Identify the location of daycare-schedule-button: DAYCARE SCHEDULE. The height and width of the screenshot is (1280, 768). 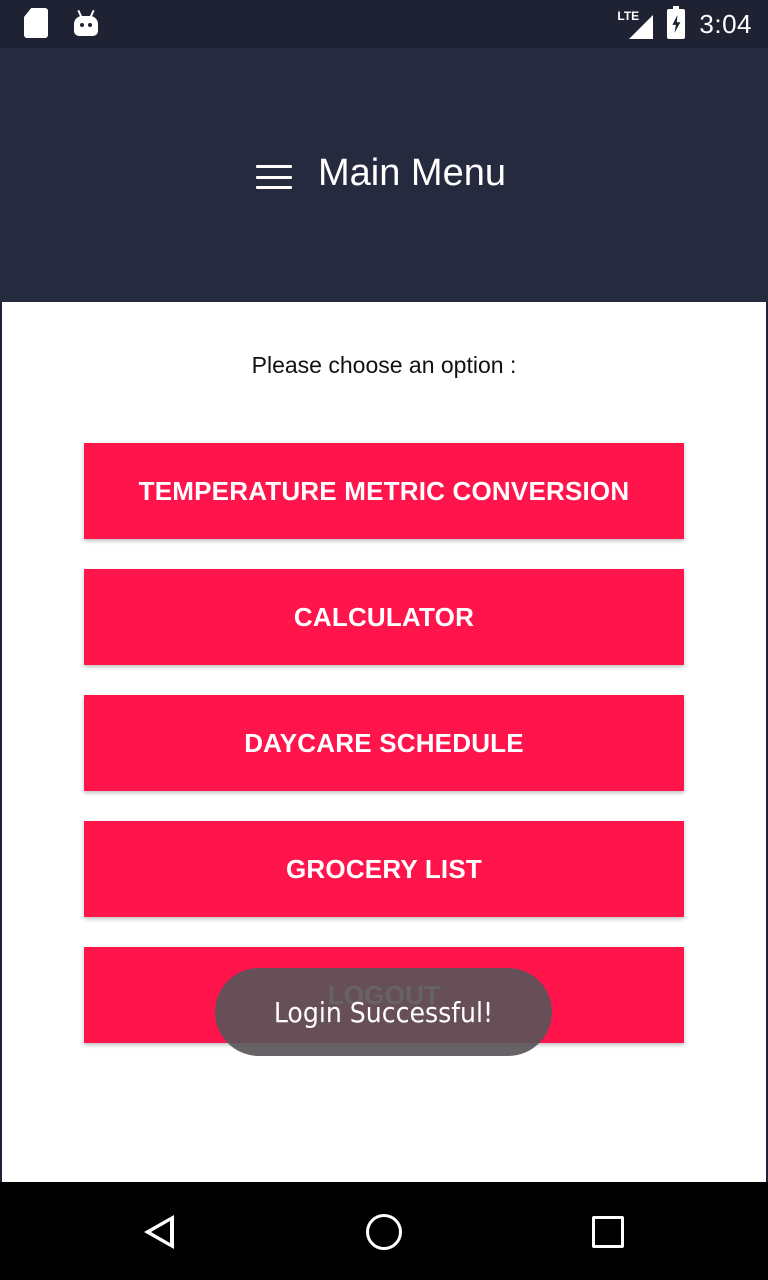
(384, 743).